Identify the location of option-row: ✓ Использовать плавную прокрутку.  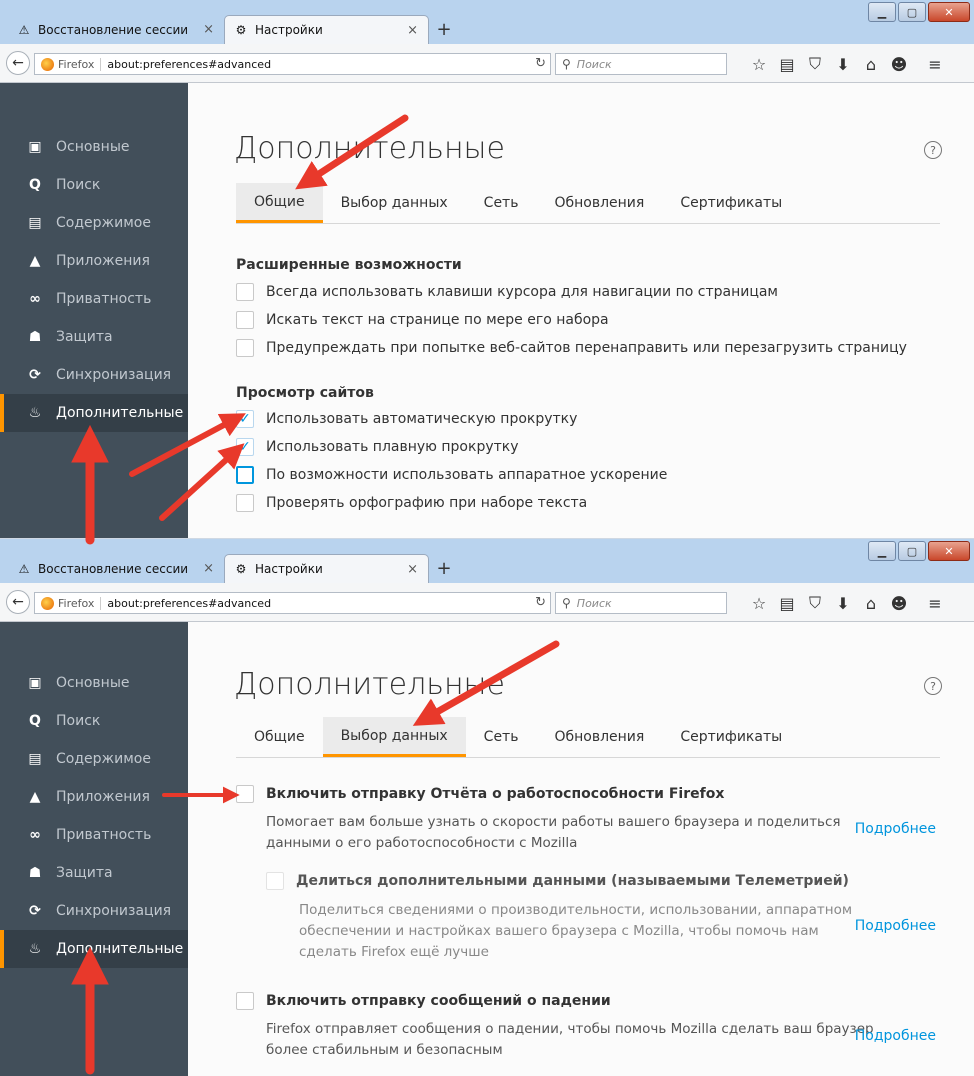
(377, 447).